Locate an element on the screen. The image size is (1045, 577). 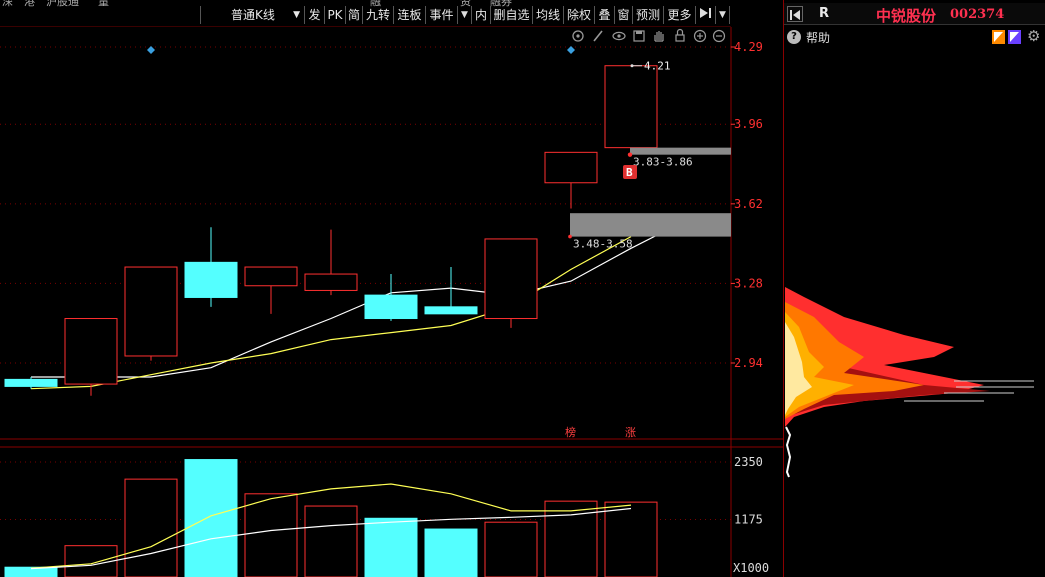
gap-upper-label: 3.83-3.86 is located at coordinates (663, 162).